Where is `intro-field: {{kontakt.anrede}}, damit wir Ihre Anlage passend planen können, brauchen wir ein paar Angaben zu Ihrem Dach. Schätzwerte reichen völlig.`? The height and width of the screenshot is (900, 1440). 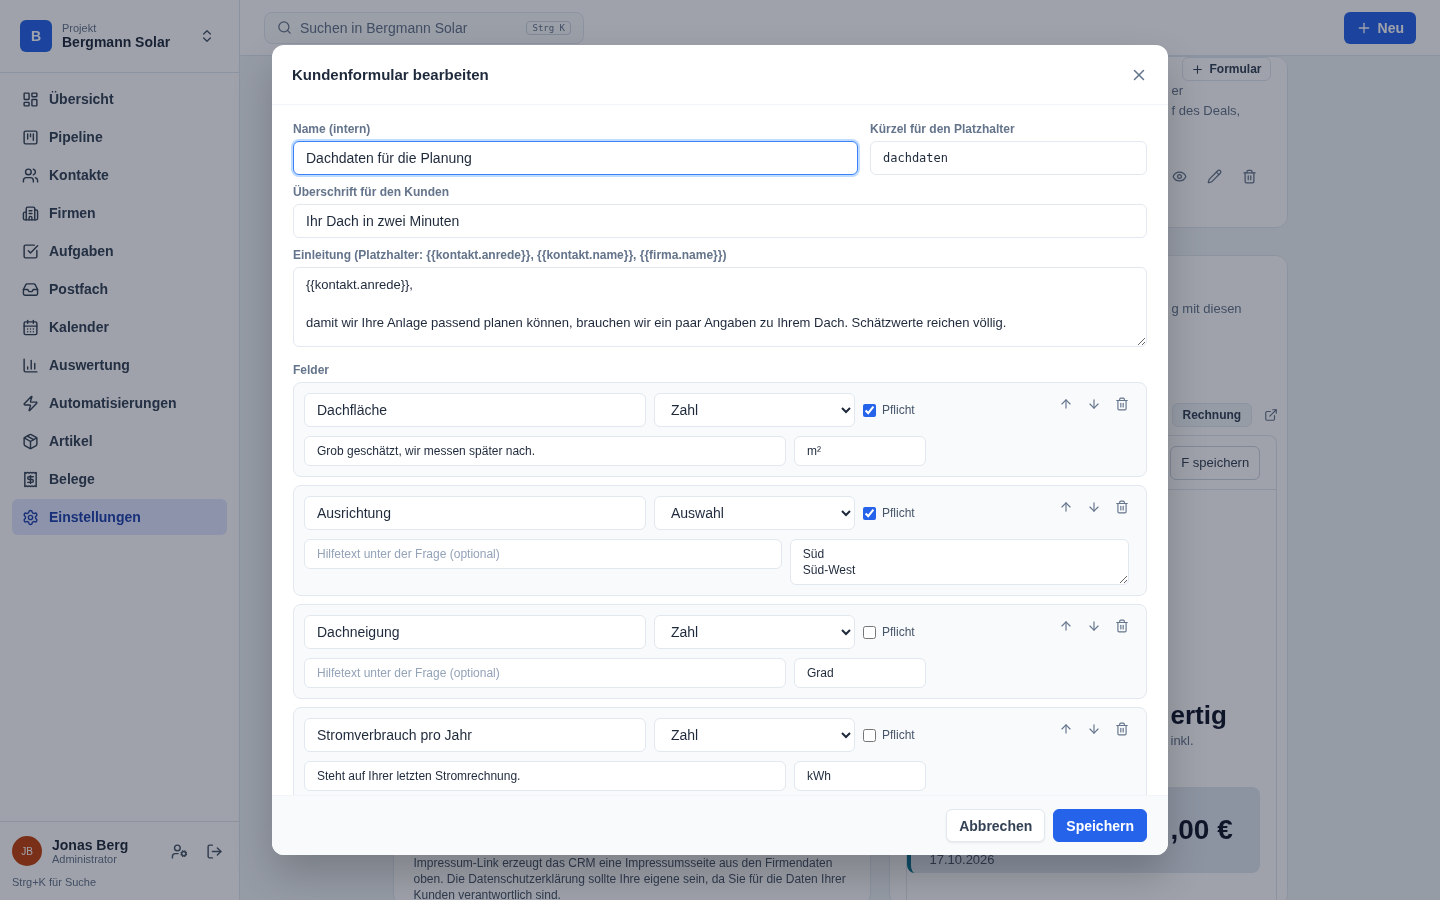 intro-field: {{kontakt.anrede}}, damit wir Ihre Anlage passend planen können, brauchen wir ein paar Angaben zu Ihrem Dach. Schätzwerte reichen völlig. is located at coordinates (720, 307).